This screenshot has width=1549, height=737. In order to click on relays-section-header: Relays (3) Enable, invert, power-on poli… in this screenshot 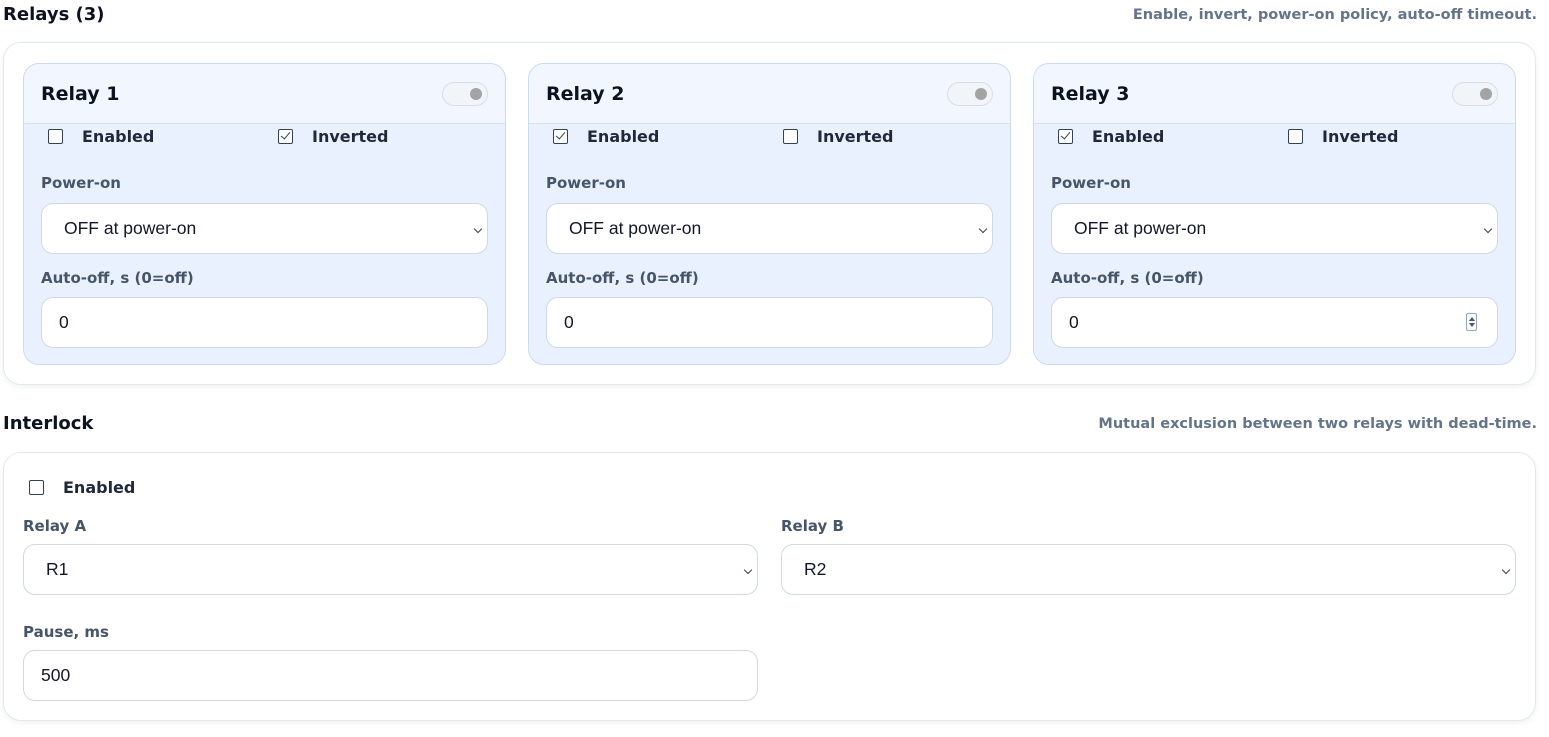, I will do `click(770, 14)`.